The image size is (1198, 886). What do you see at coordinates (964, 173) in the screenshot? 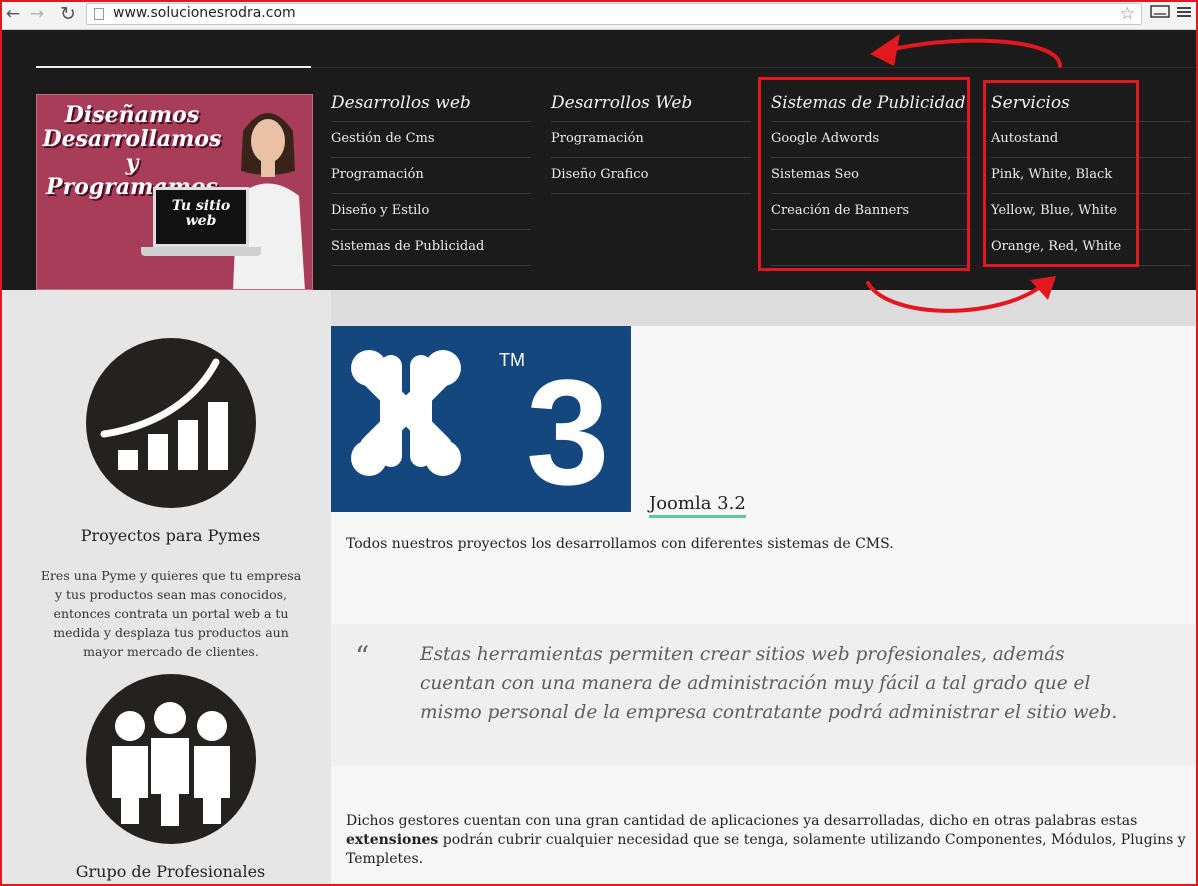
I see `annotation-swap-arrows` at bounding box center [964, 173].